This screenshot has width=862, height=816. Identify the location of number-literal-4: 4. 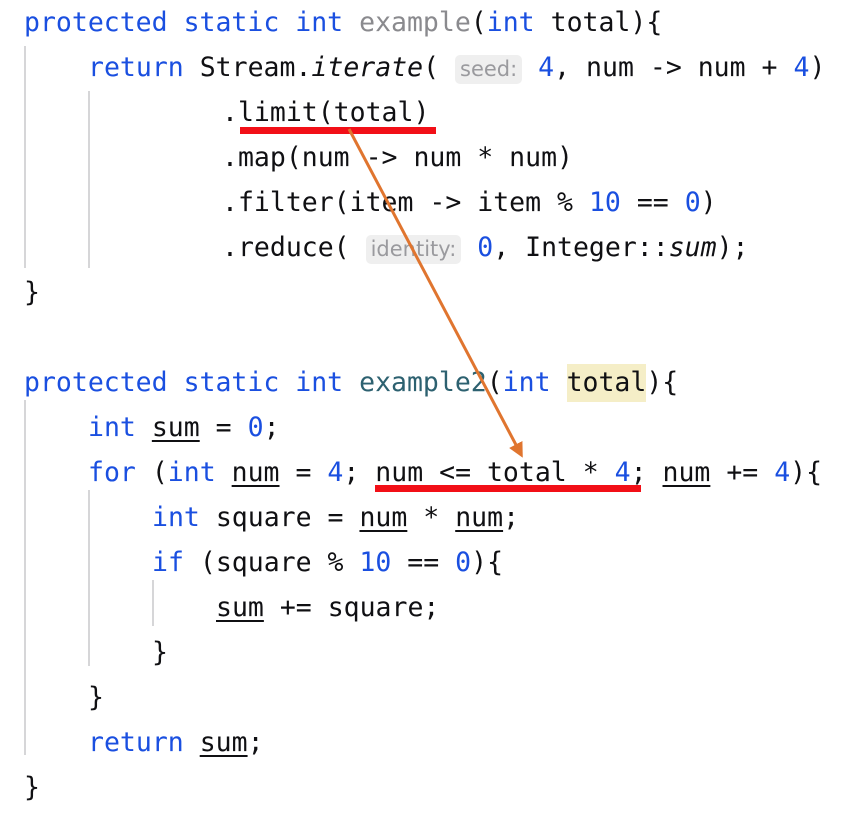
(546, 67).